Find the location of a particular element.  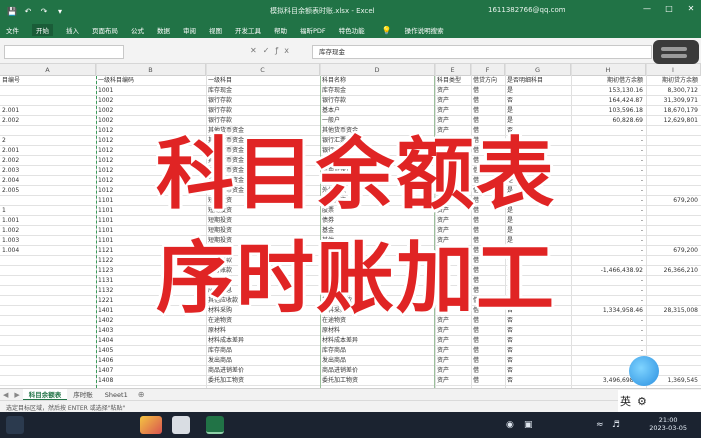

tab-review: 审阅 is located at coordinates (189, 30).